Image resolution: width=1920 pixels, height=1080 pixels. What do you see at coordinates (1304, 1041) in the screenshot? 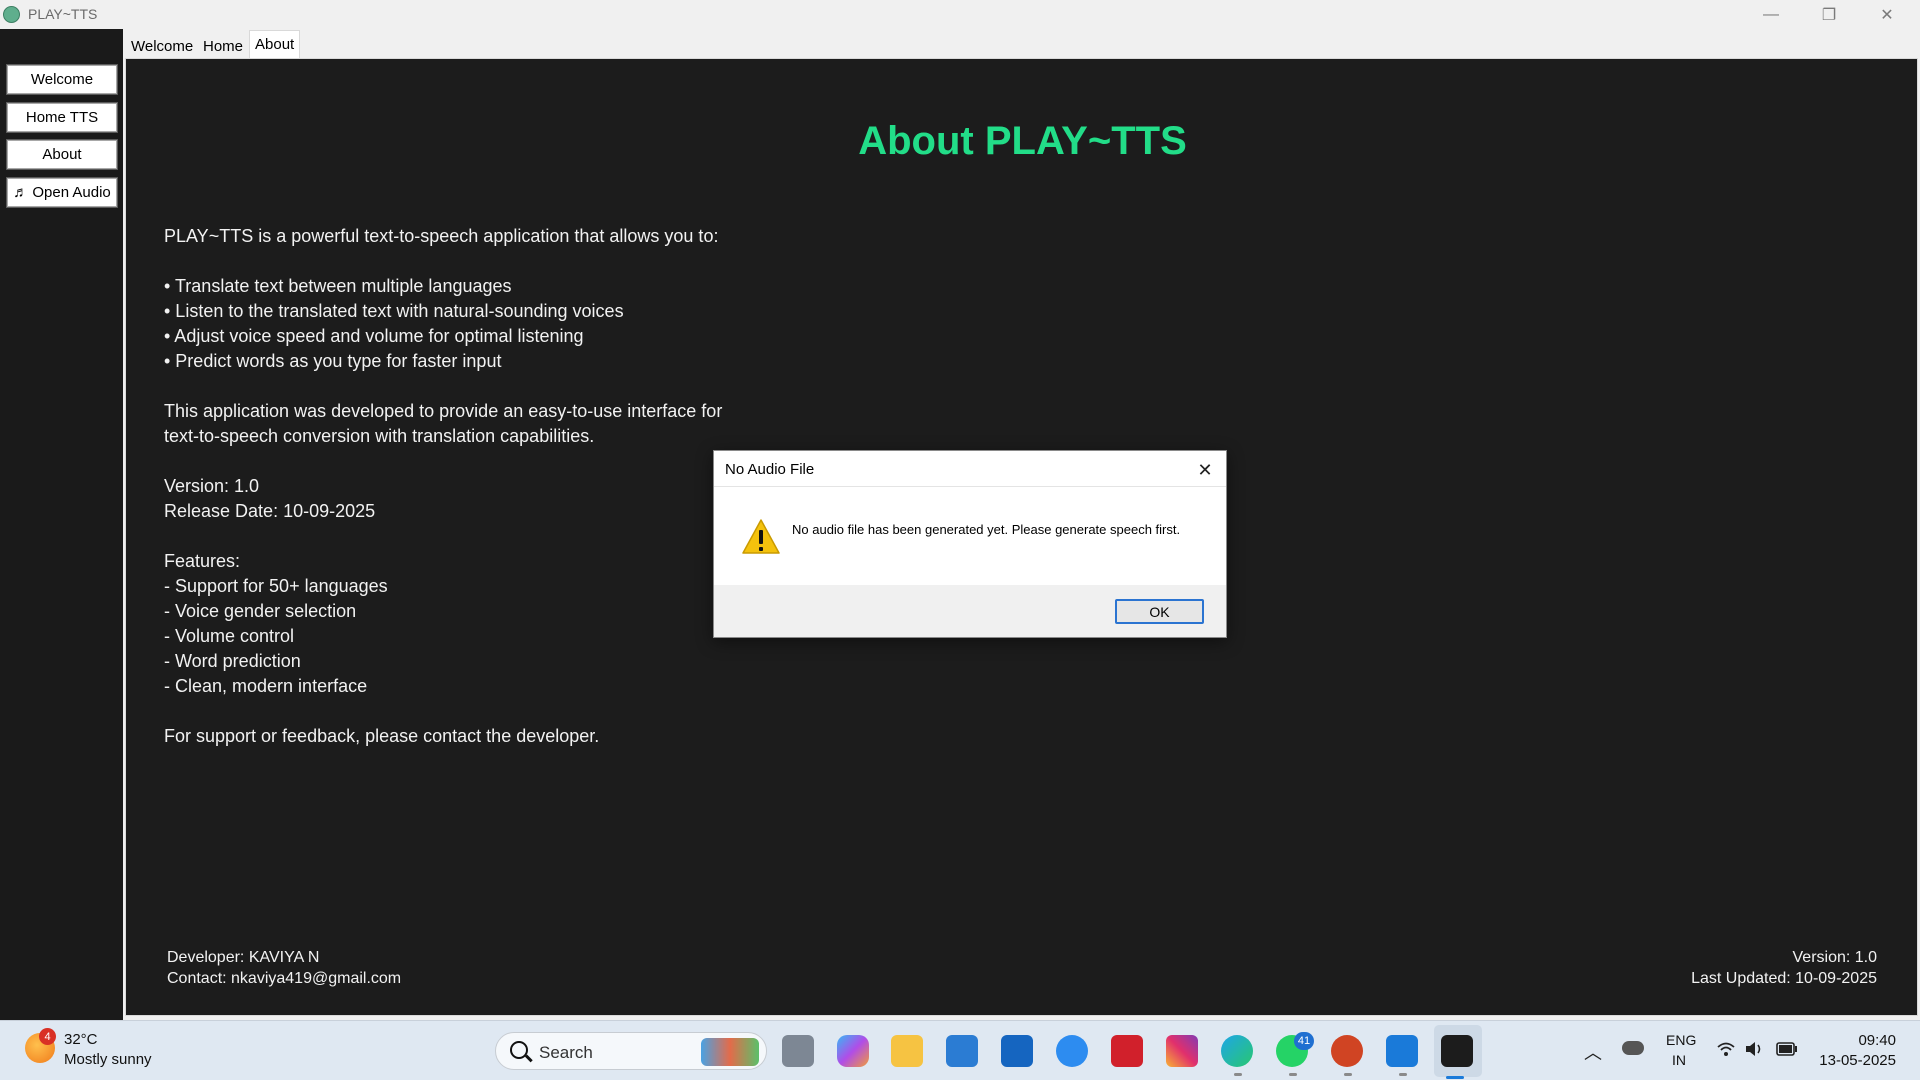
I see `whatsapp-badge: 41` at bounding box center [1304, 1041].